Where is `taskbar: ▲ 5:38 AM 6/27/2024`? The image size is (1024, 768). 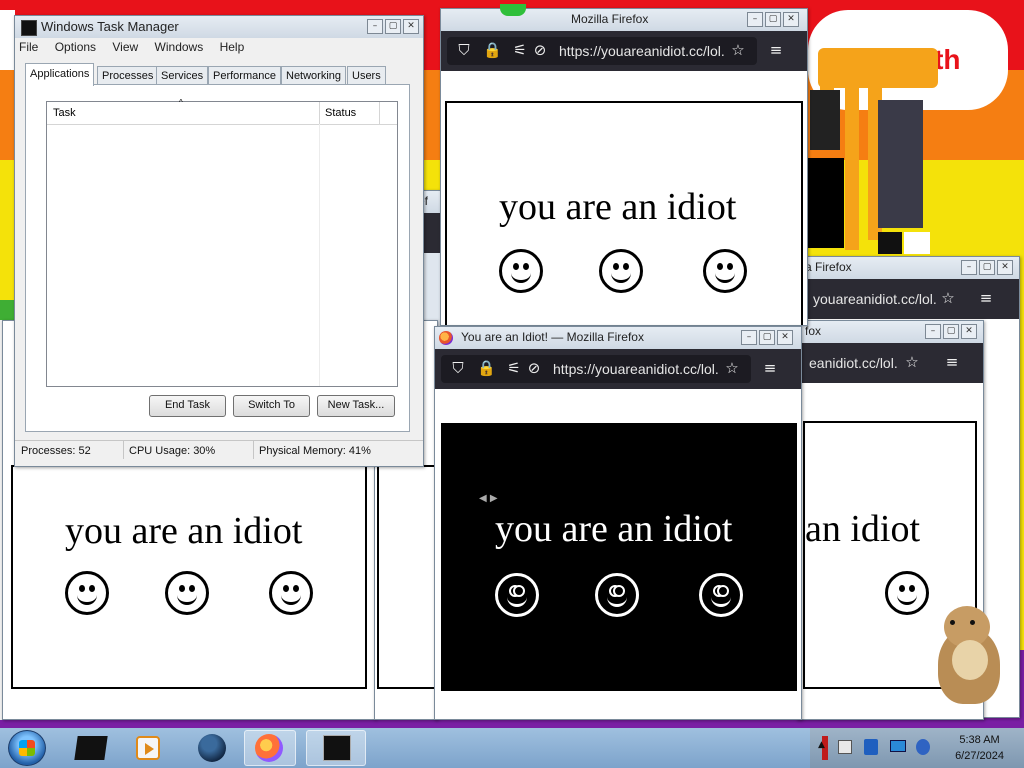 taskbar: ▲ 5:38 AM 6/27/2024 is located at coordinates (512, 748).